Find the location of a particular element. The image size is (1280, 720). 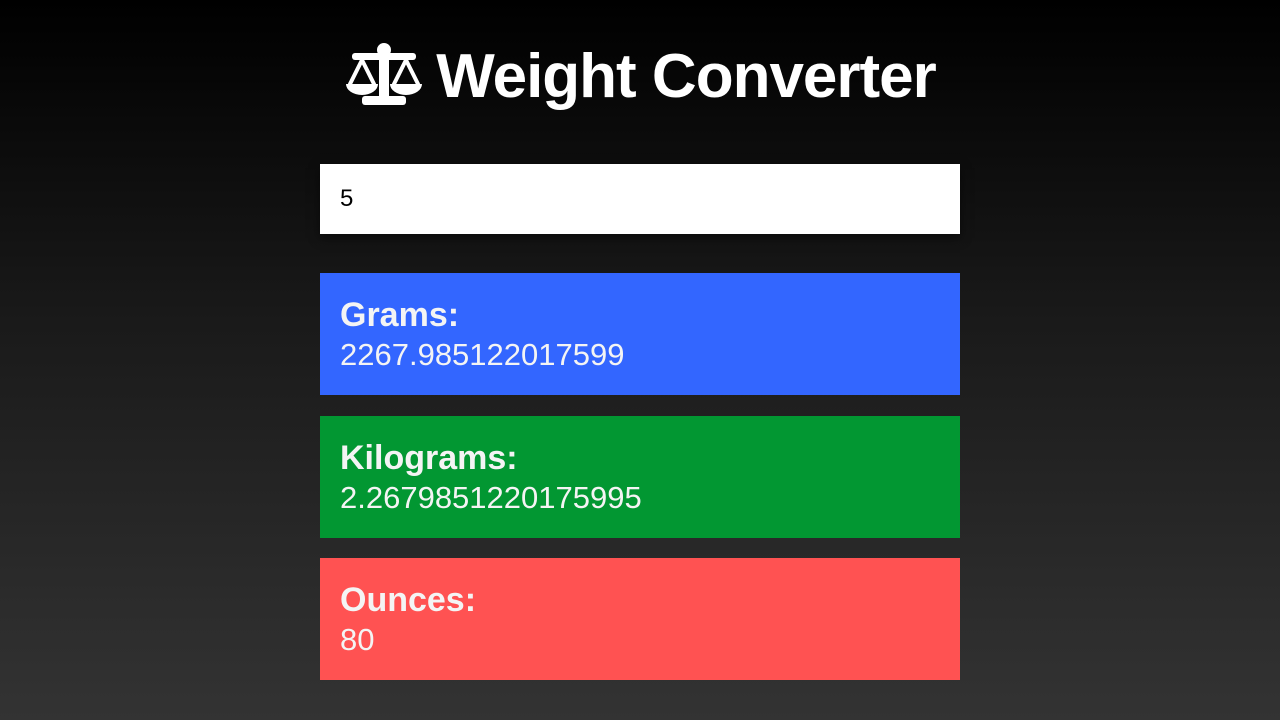

grams-label: Grams: is located at coordinates (400, 315).